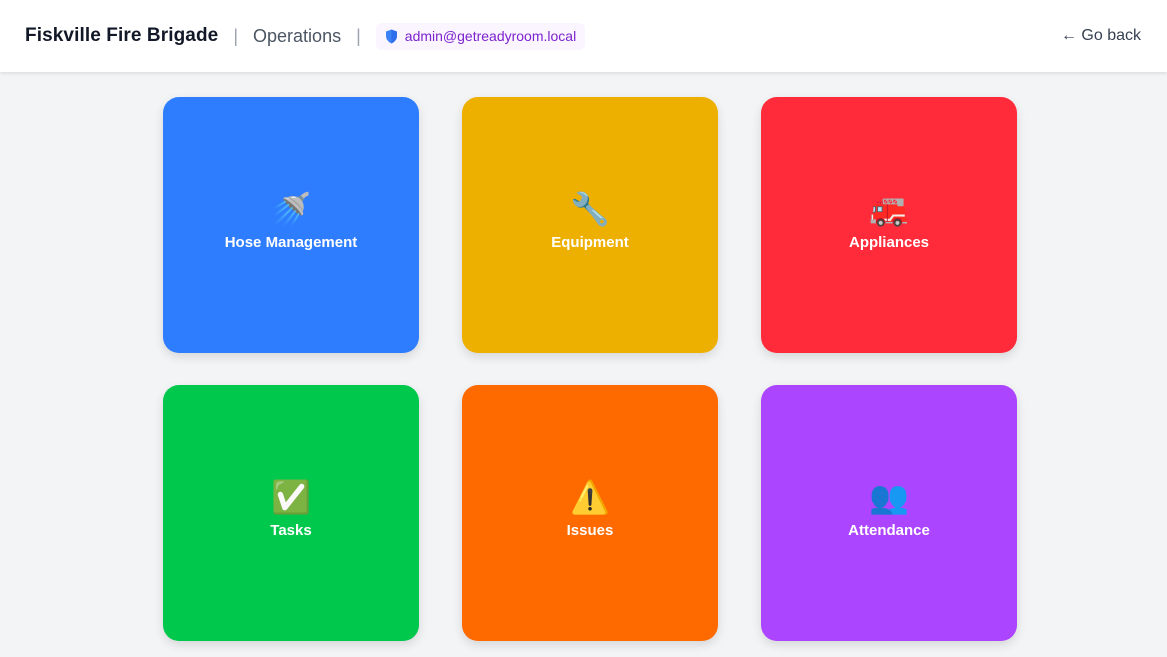  Describe the element at coordinates (291, 496) in the screenshot. I see `check-box-icon: ✅` at that location.